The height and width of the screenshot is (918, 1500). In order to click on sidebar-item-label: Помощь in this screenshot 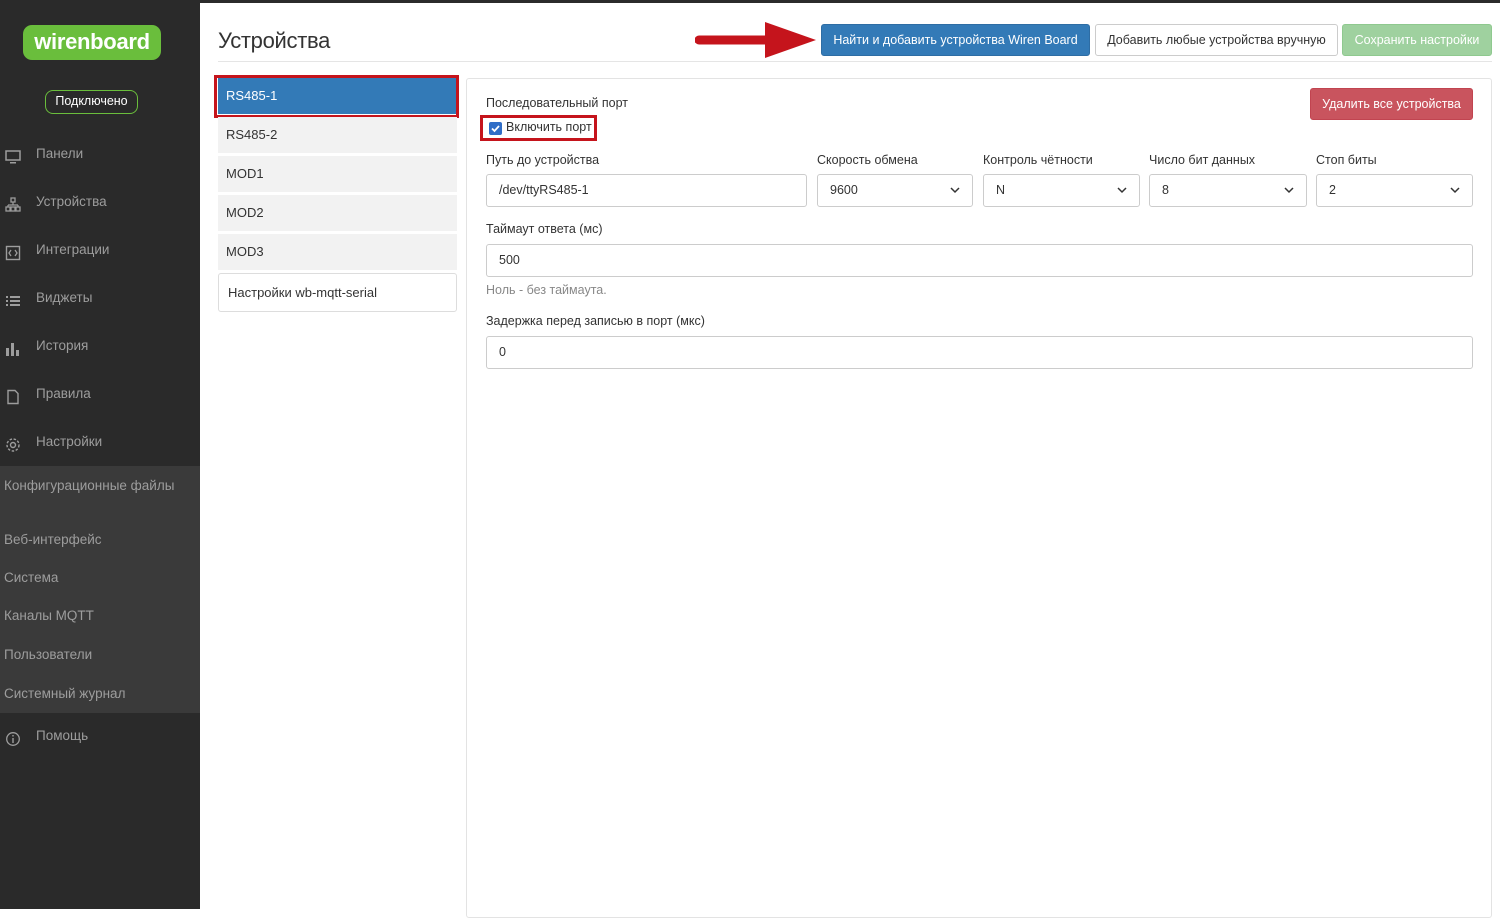, I will do `click(62, 735)`.